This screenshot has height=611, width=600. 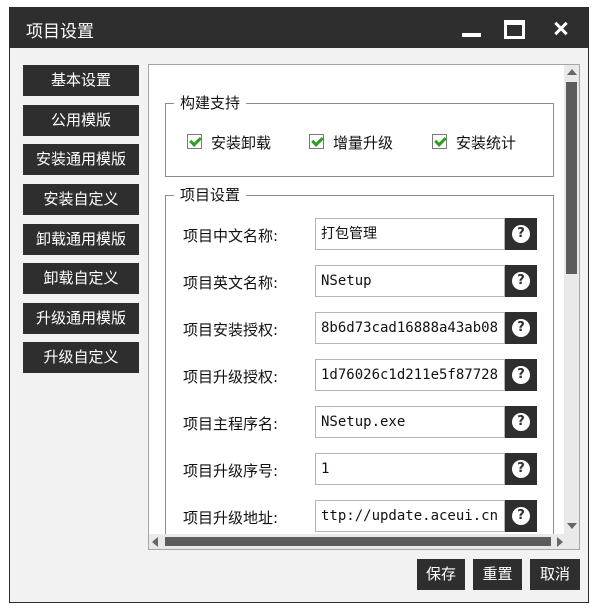 What do you see at coordinates (486, 143) in the screenshot?
I see `install-stats-label: 安装统计` at bounding box center [486, 143].